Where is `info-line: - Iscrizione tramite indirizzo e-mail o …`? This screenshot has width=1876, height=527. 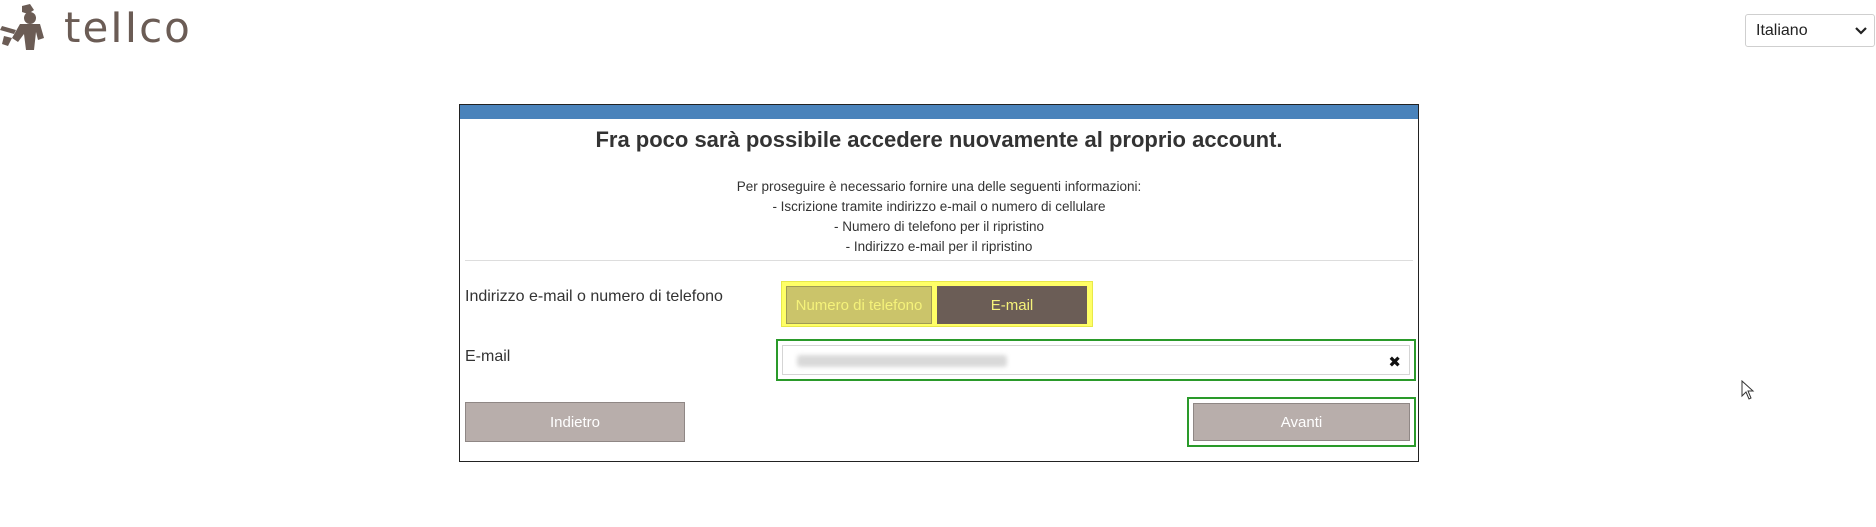
info-line: - Iscrizione tramite indirizzo e-mail o … is located at coordinates (939, 206).